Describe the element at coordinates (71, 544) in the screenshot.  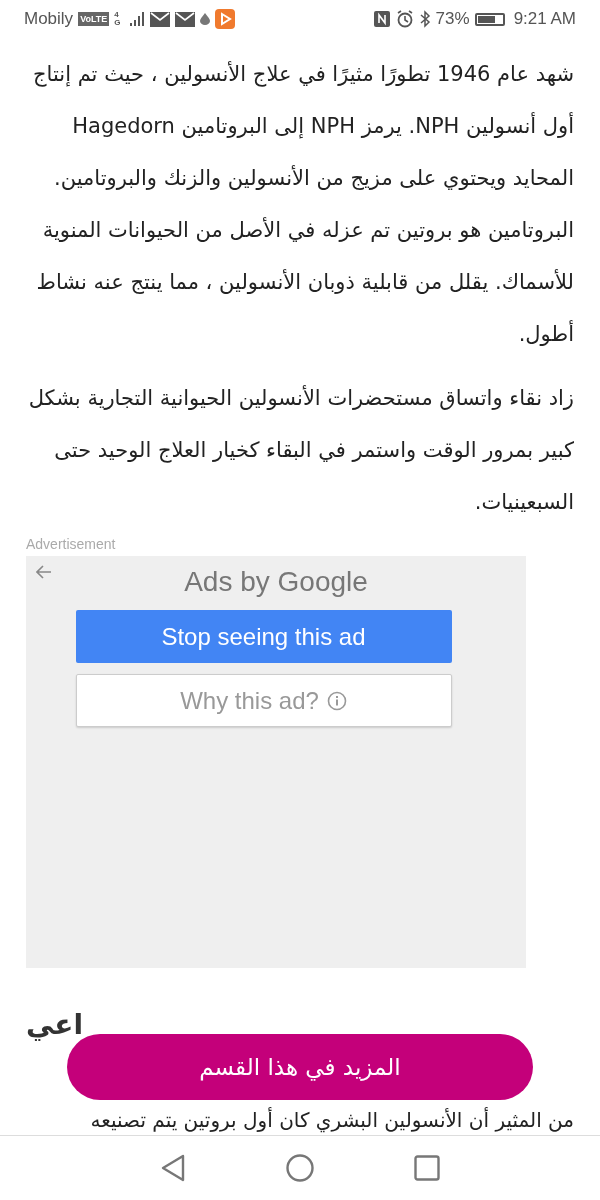
I see `ad-label: Advertisement` at that location.